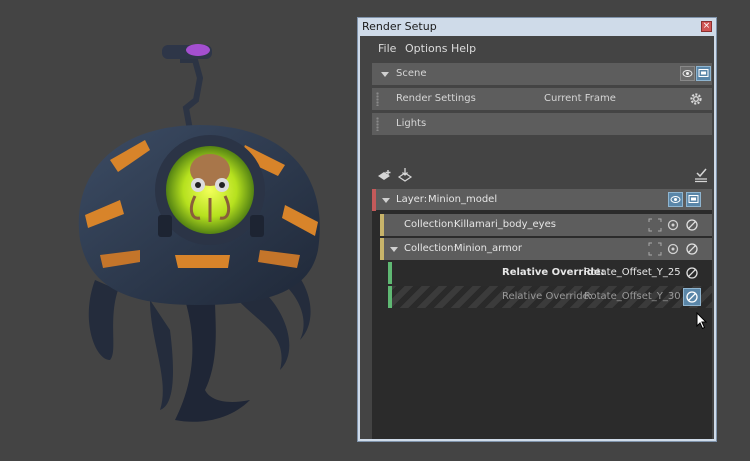 The height and width of the screenshot is (461, 750). I want to click on render-settings-row: Render Settings Current Frame, so click(542, 99).